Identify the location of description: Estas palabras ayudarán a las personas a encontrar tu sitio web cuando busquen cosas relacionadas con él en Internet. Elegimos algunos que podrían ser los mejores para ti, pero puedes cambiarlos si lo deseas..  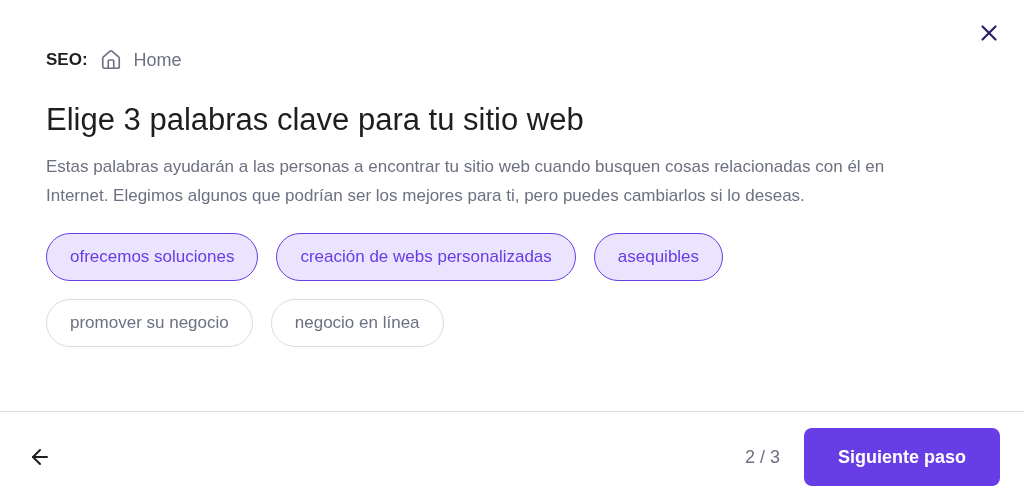
(466, 181).